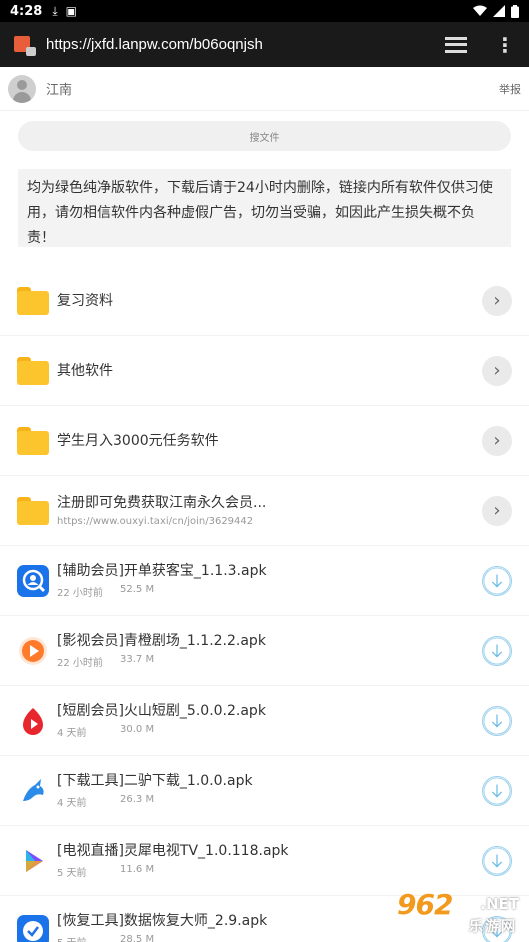 The image size is (529, 942). What do you see at coordinates (456, 44) in the screenshot?
I see `tabs-icon` at bounding box center [456, 44].